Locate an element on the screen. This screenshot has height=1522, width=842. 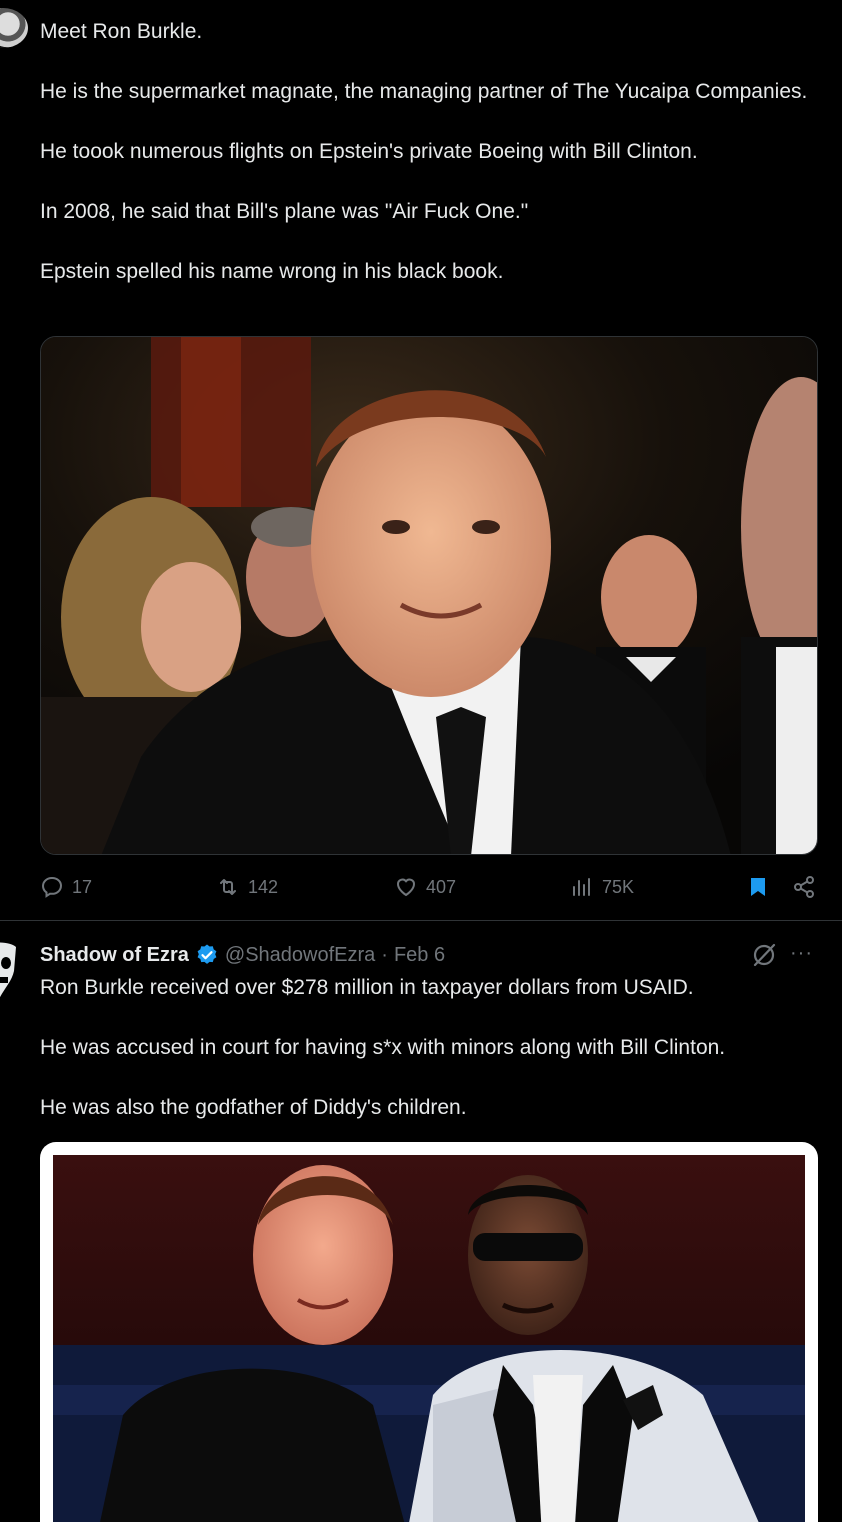
tweet-header: Shadow of Ezra @ShadowofEzra · Feb 6 is located at coordinates (242, 955).